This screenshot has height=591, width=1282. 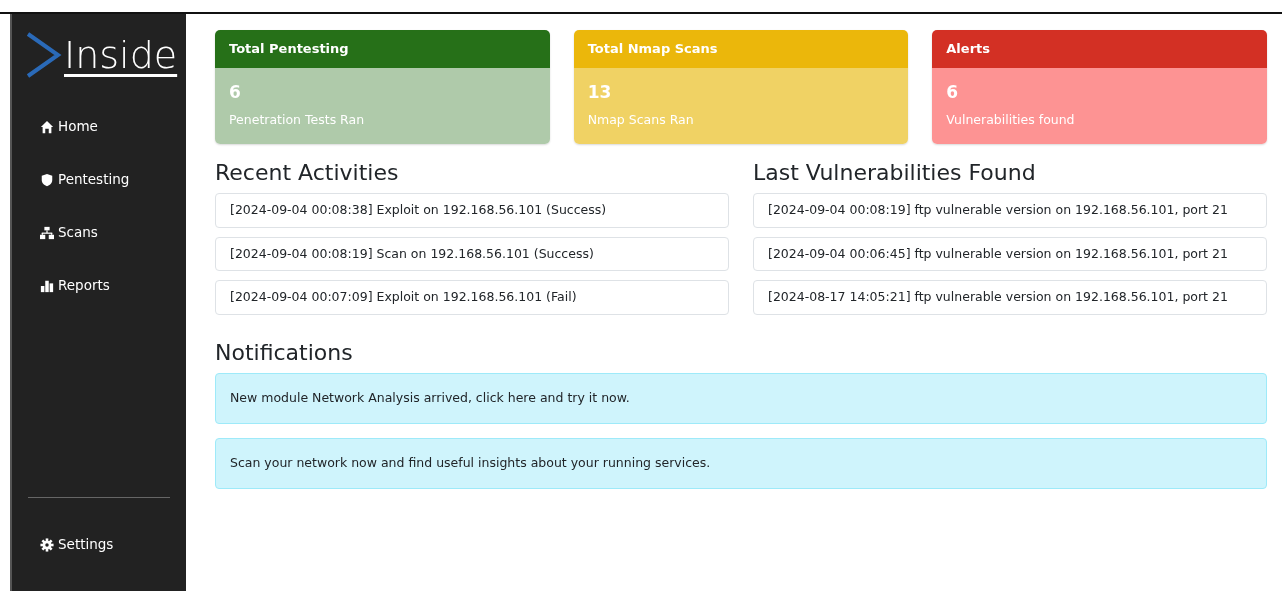 What do you see at coordinates (895, 172) in the screenshot?
I see `section-heading: Last Vulnerabilities Found` at bounding box center [895, 172].